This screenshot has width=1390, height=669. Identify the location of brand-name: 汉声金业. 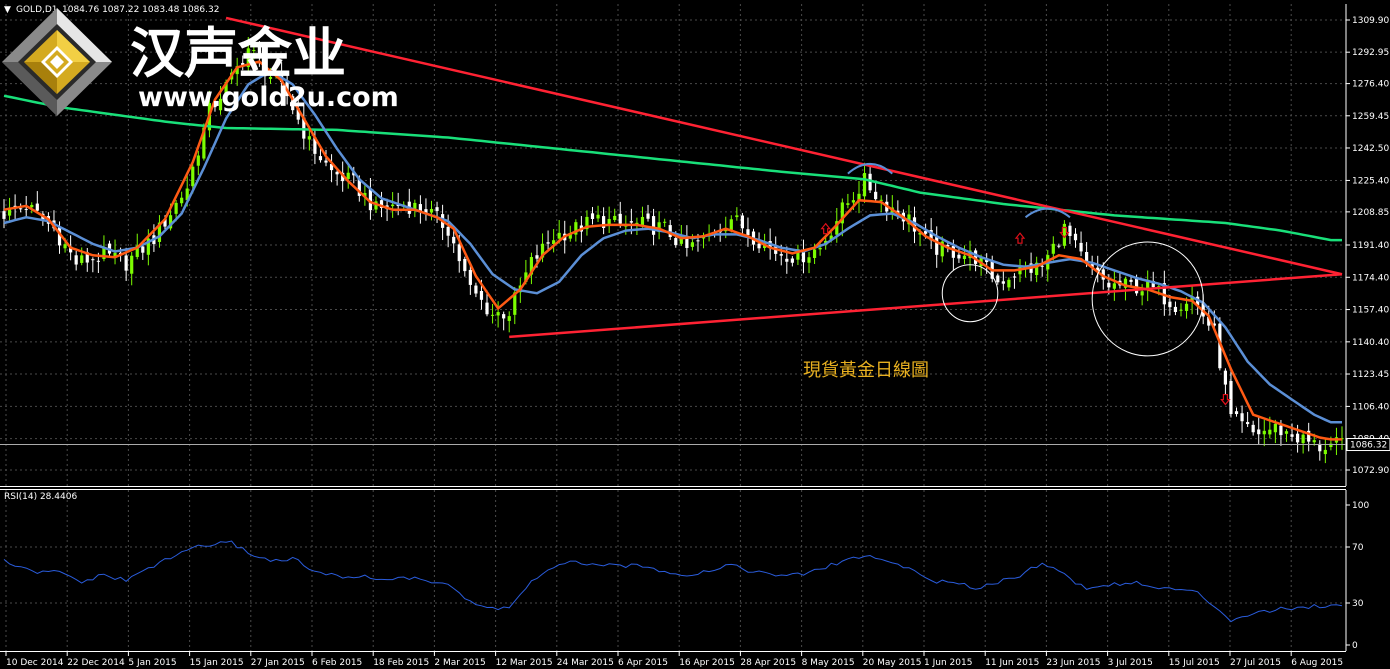
(238, 53).